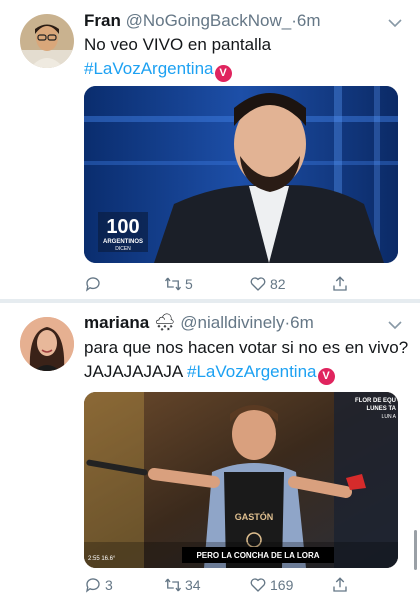  I want to click on retweet-button: 34, so click(182, 585).